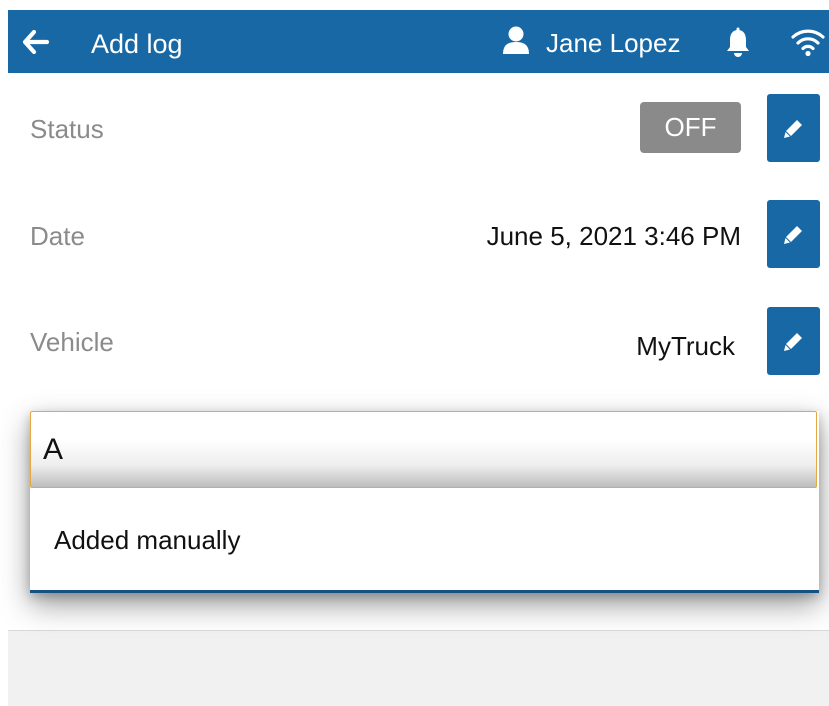 This screenshot has height=706, width=829. What do you see at coordinates (67, 129) in the screenshot?
I see `status-label: Status` at bounding box center [67, 129].